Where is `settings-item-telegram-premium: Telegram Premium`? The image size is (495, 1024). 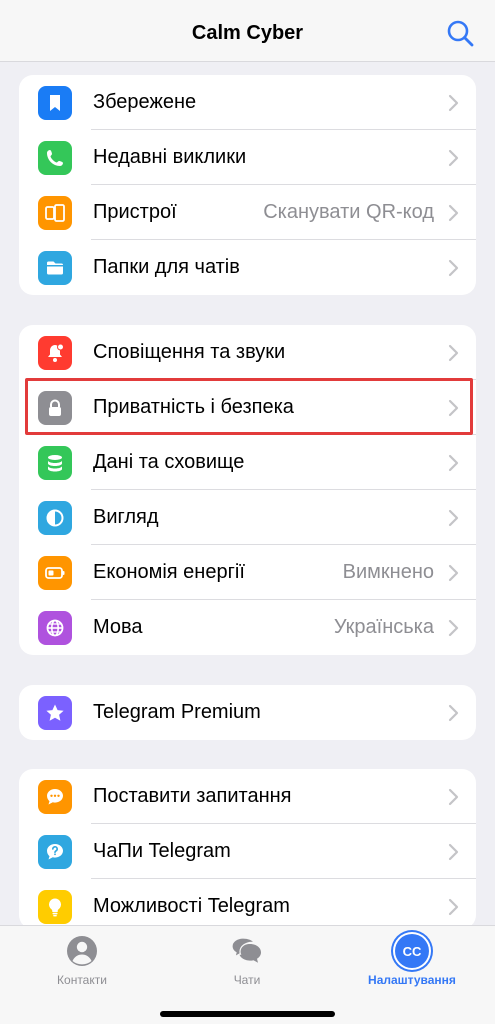 settings-item-telegram-premium: Telegram Premium is located at coordinates (247, 712).